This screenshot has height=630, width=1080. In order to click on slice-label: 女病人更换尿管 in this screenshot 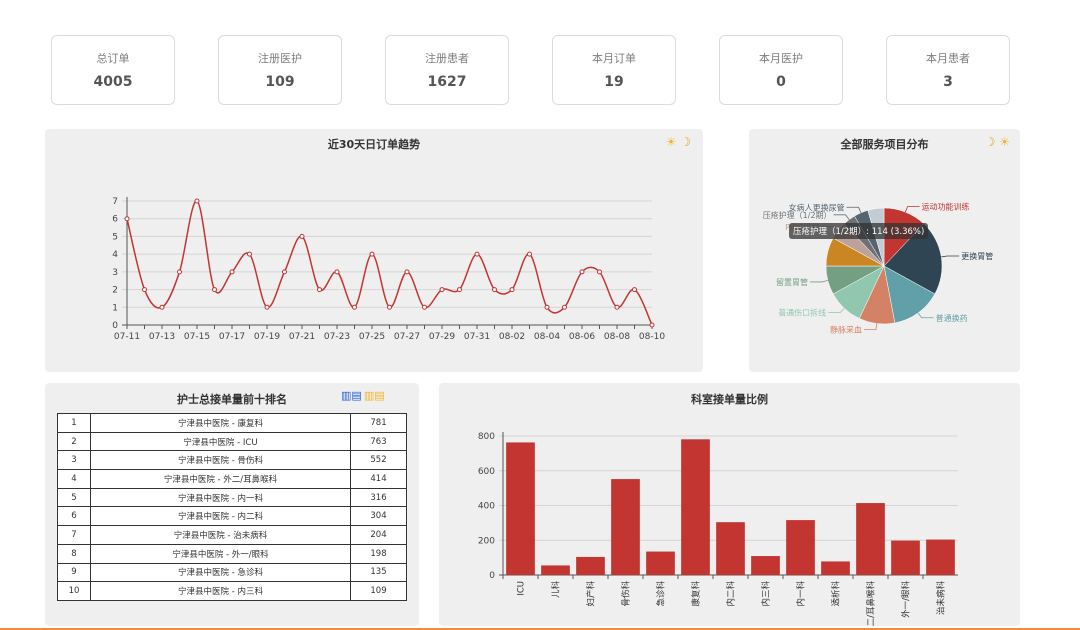, I will do `click(817, 207)`.